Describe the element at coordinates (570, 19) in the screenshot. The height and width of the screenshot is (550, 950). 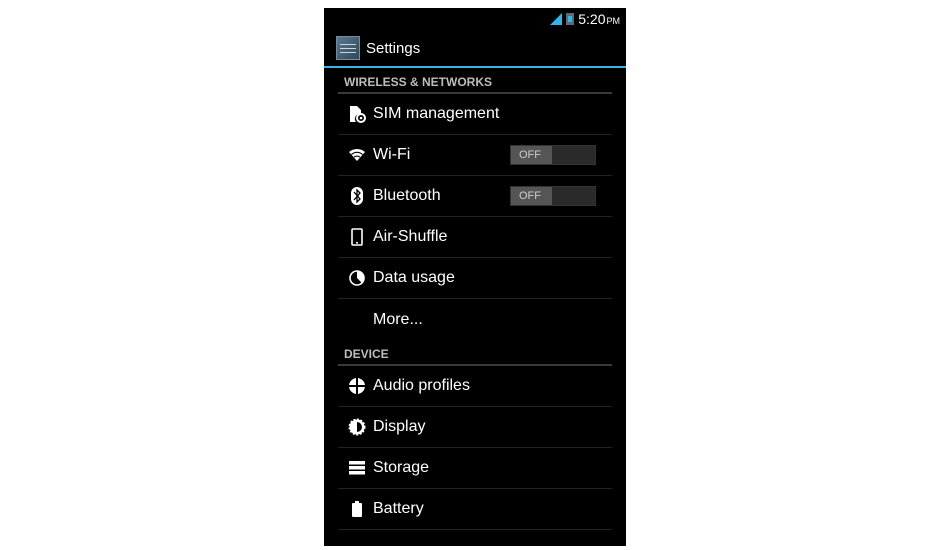
I see `battery-charging-icon` at that location.